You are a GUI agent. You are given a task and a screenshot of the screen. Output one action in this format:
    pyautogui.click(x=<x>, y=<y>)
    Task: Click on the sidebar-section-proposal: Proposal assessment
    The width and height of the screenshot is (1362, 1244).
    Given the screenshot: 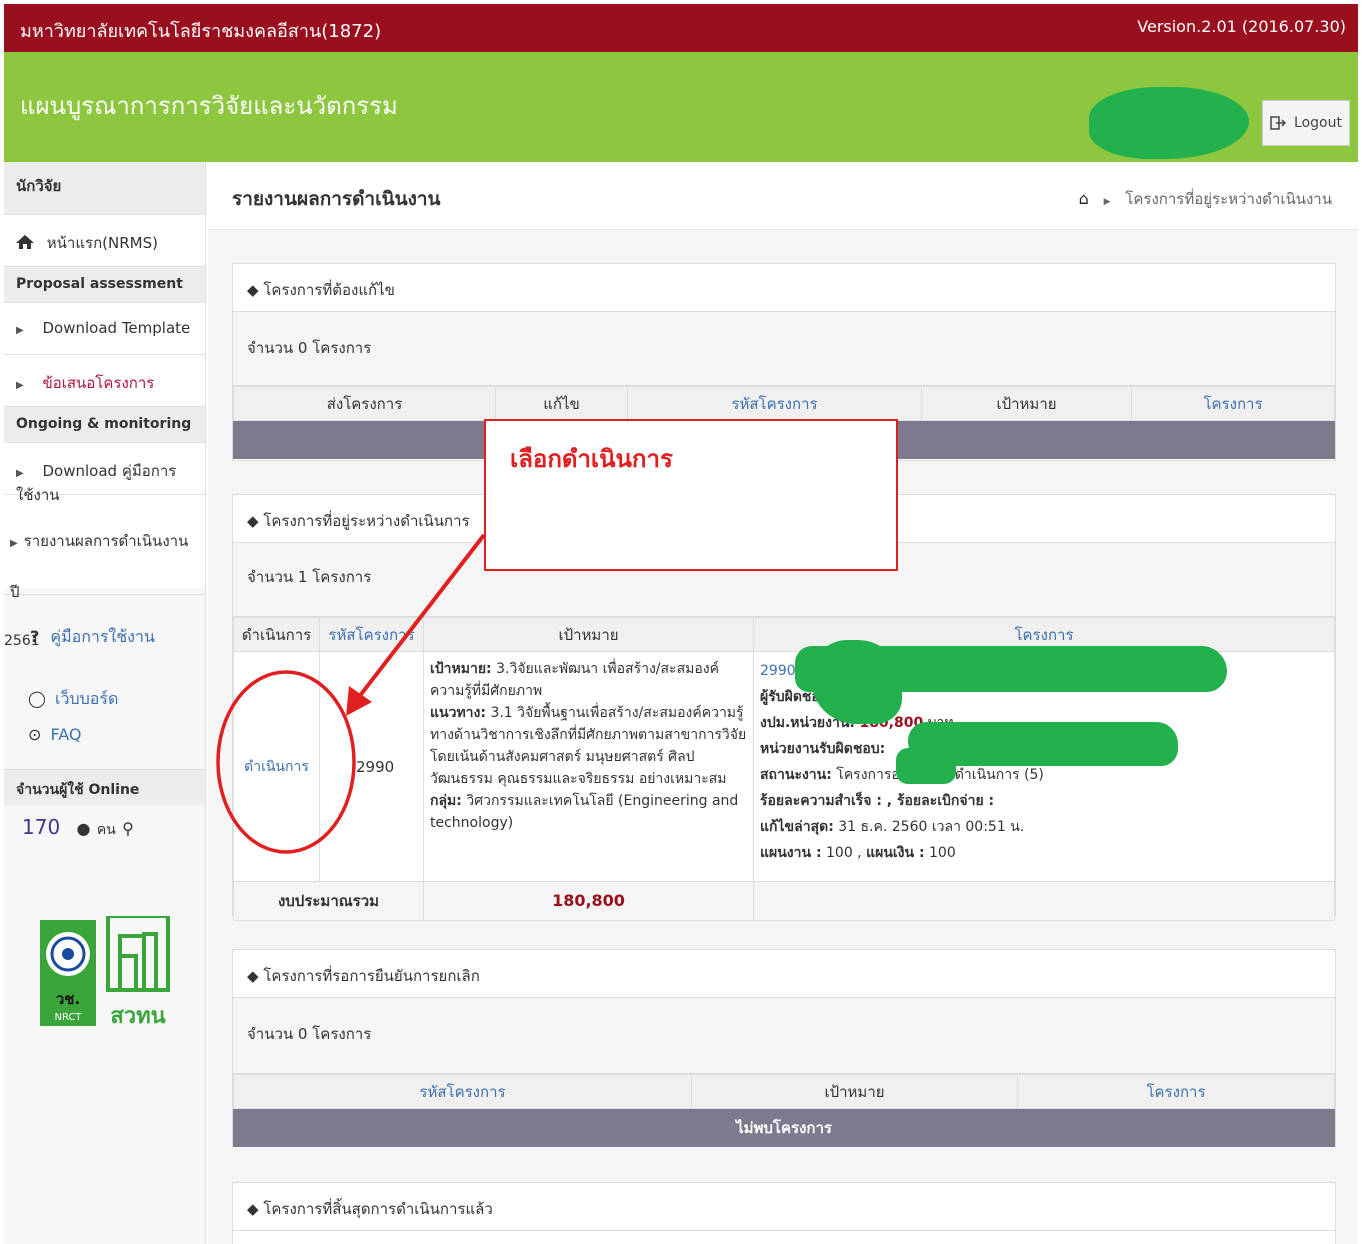 What is the action you would take?
    pyautogui.click(x=104, y=284)
    